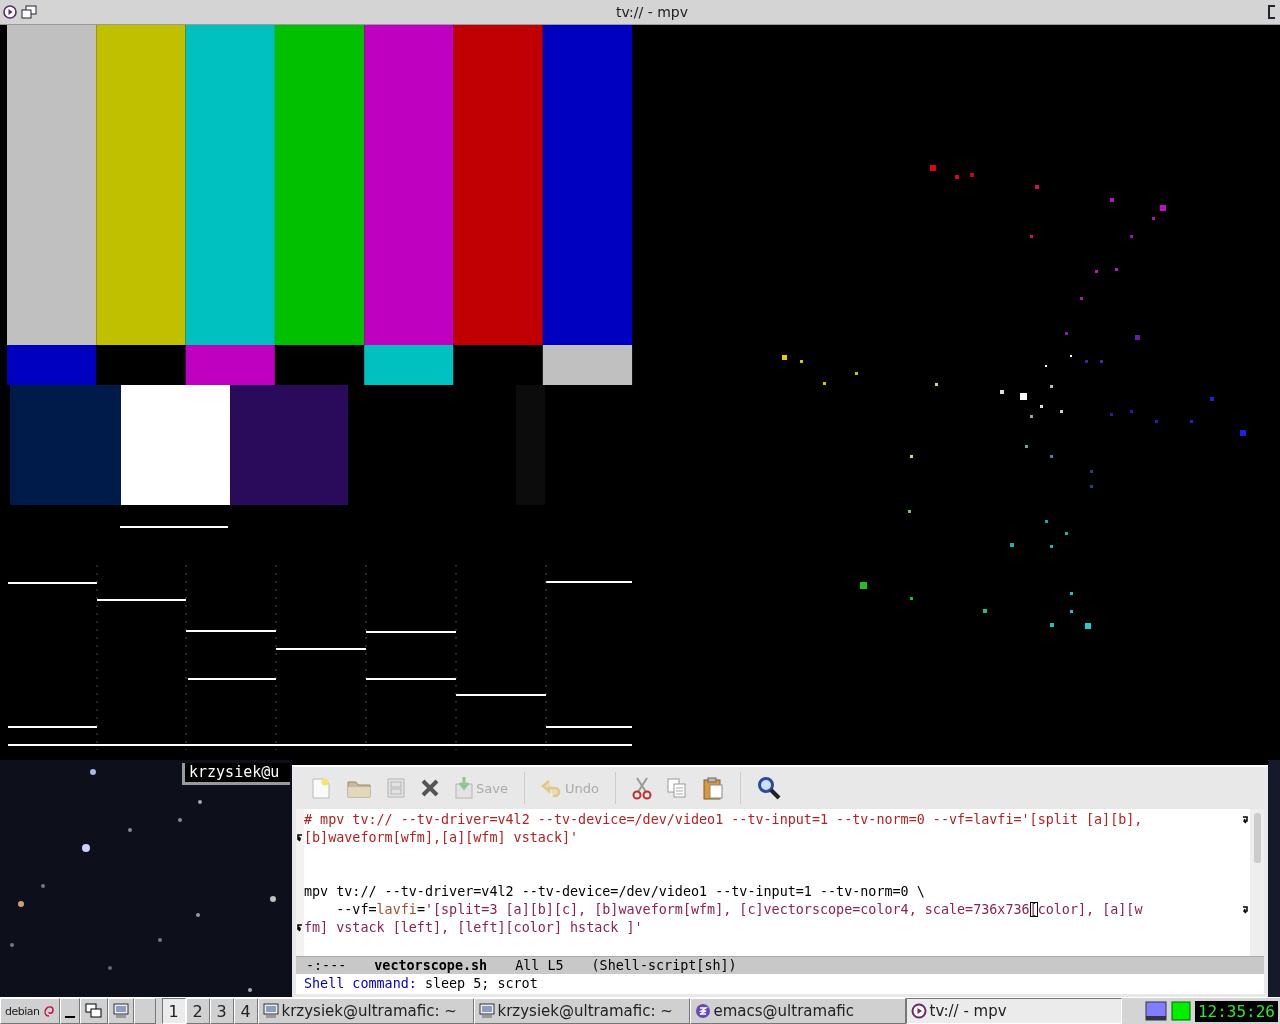 The image size is (1280, 1024). I want to click on desktop-button, so click(120, 1011).